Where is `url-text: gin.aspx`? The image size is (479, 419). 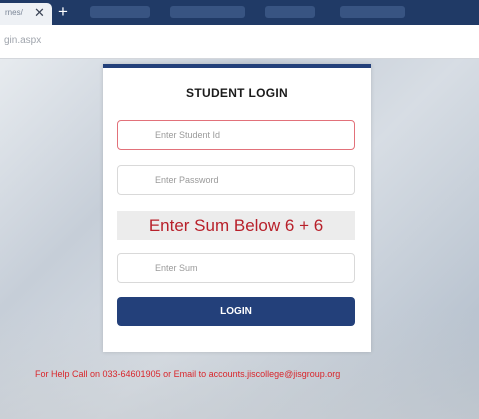
url-text: gin.aspx is located at coordinates (22, 40).